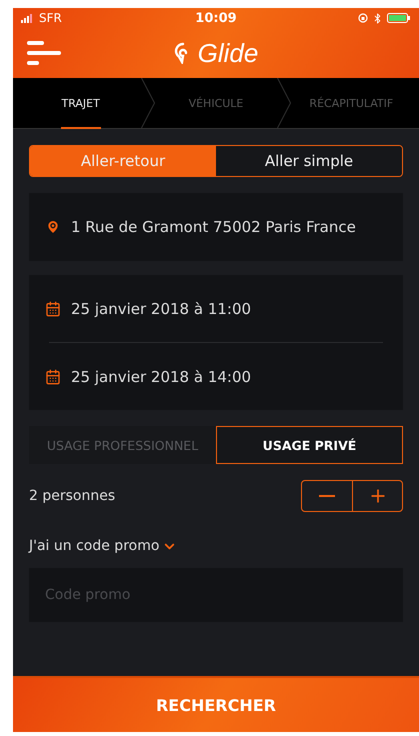 The width and height of the screenshot is (419, 736). What do you see at coordinates (103, 546) in the screenshot?
I see `promo-code-toggle: J'ai un code promo` at bounding box center [103, 546].